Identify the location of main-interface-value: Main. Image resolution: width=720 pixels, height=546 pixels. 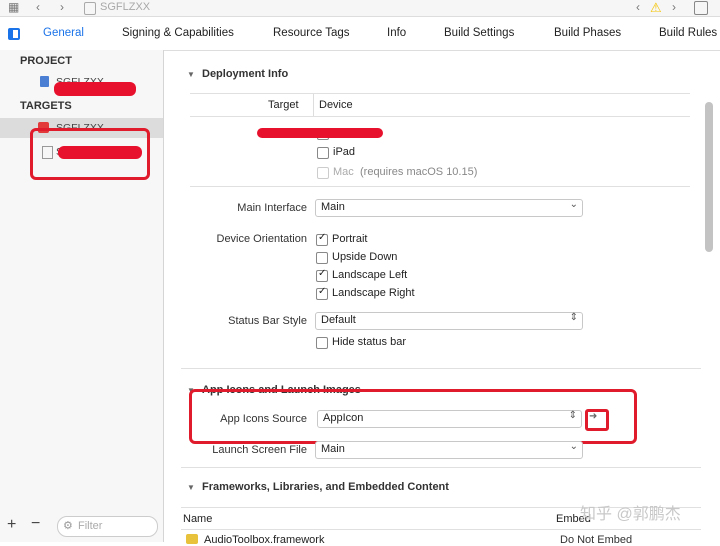
(333, 207).